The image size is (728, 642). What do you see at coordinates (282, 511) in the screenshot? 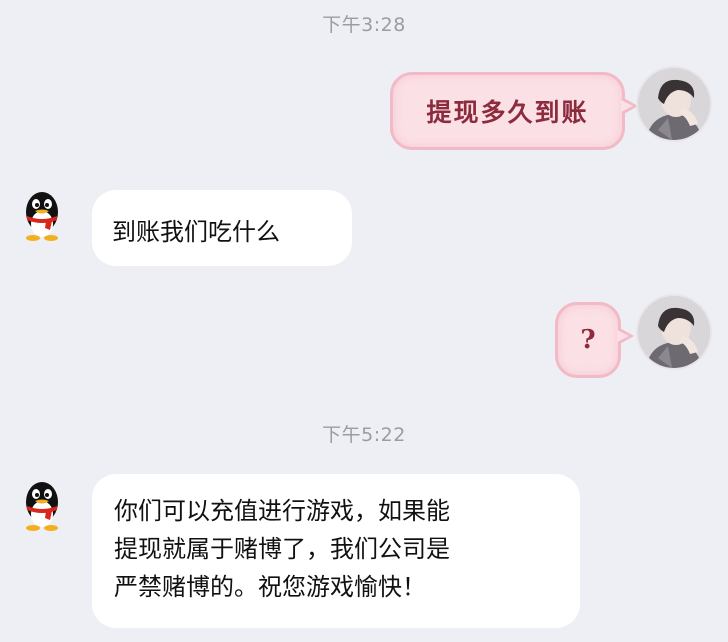
I see `message-line: 你们可以充值进行游戏，如果能` at bounding box center [282, 511].